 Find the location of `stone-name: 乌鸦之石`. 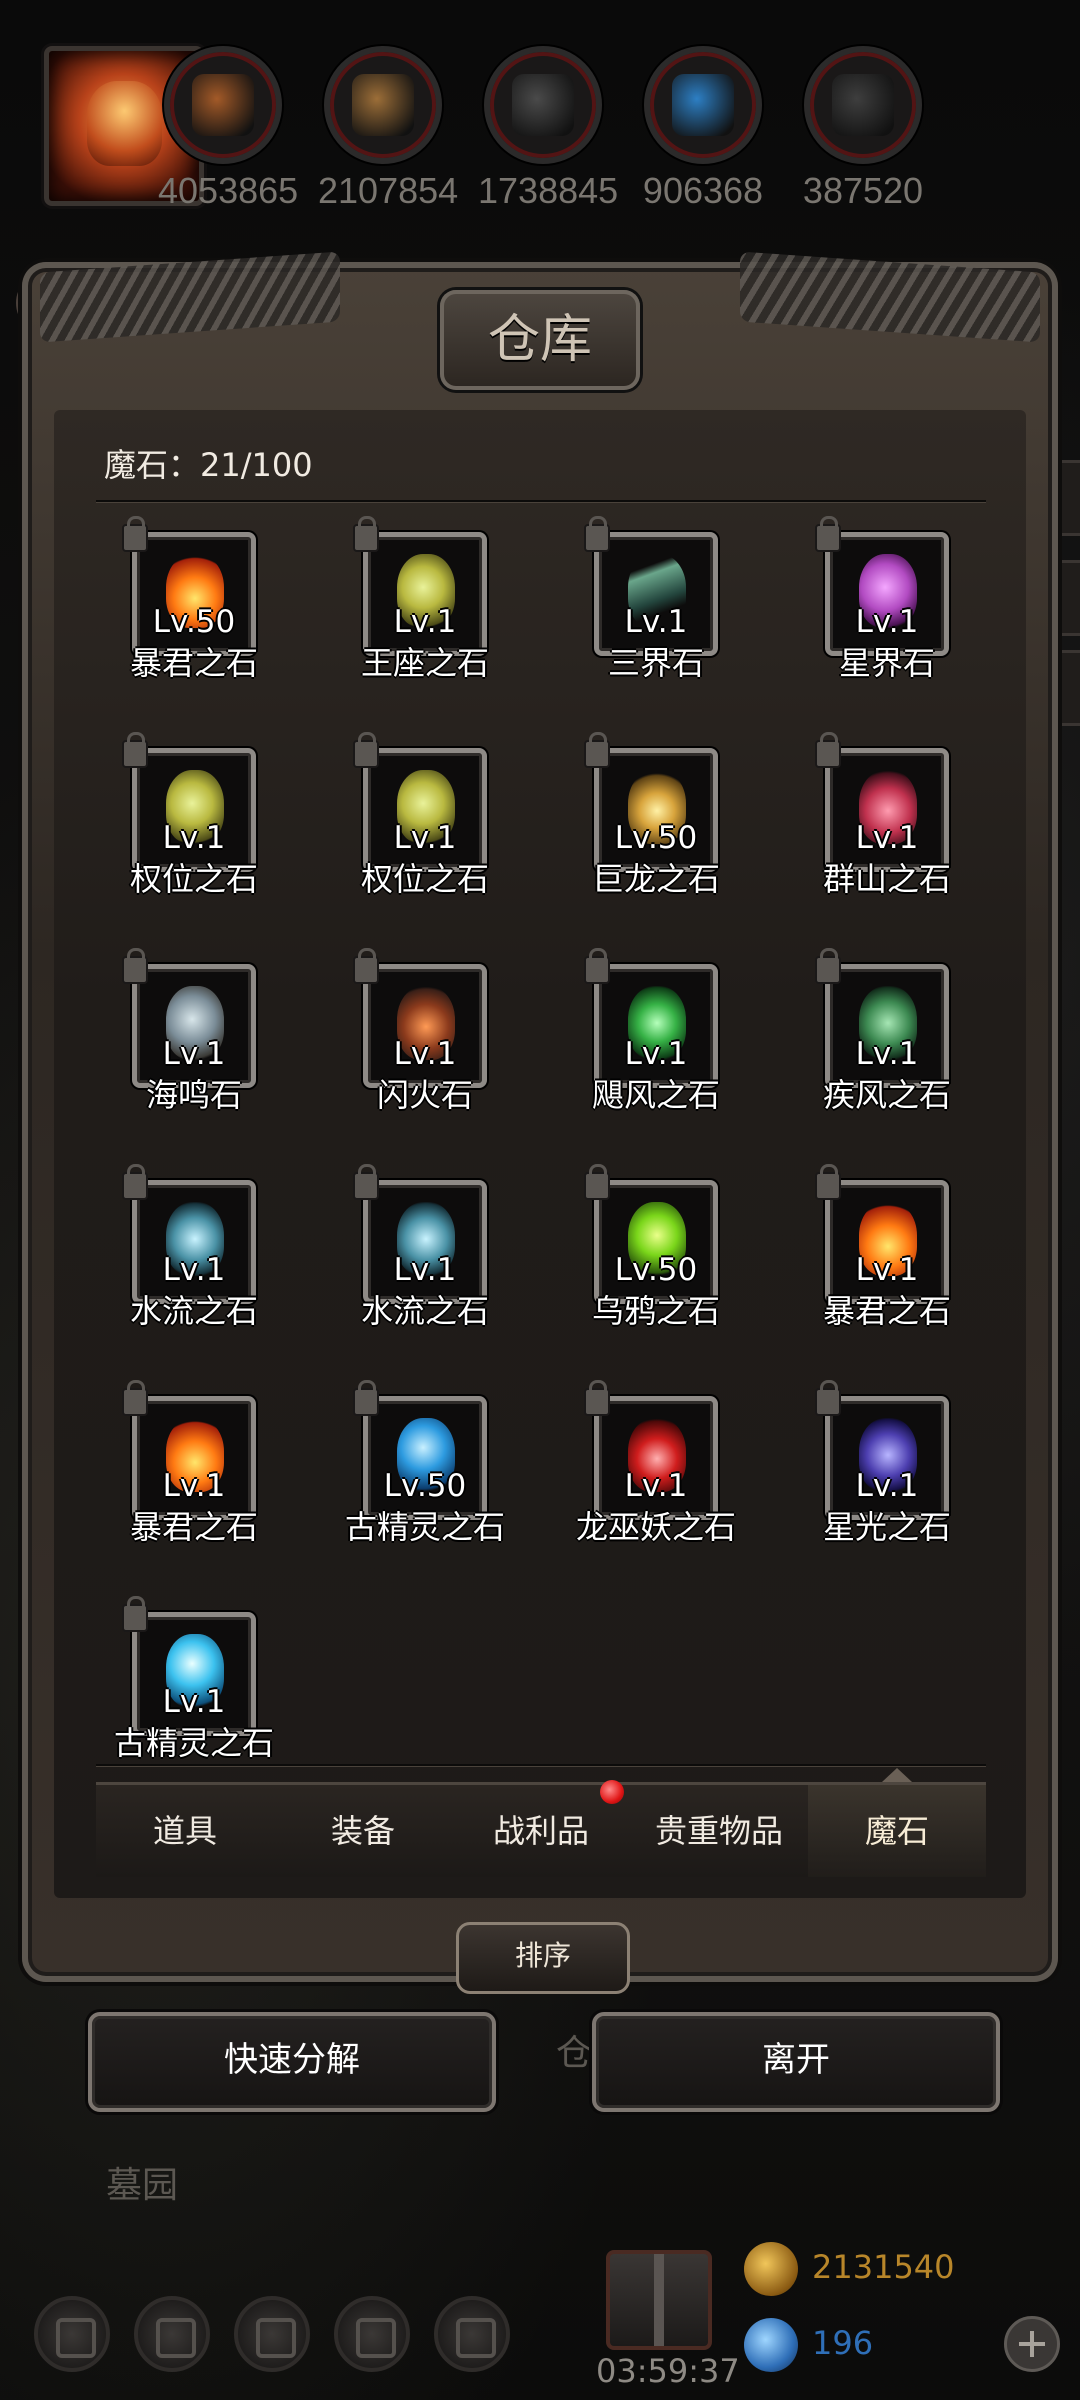

stone-name: 乌鸦之石 is located at coordinates (655, 1311).